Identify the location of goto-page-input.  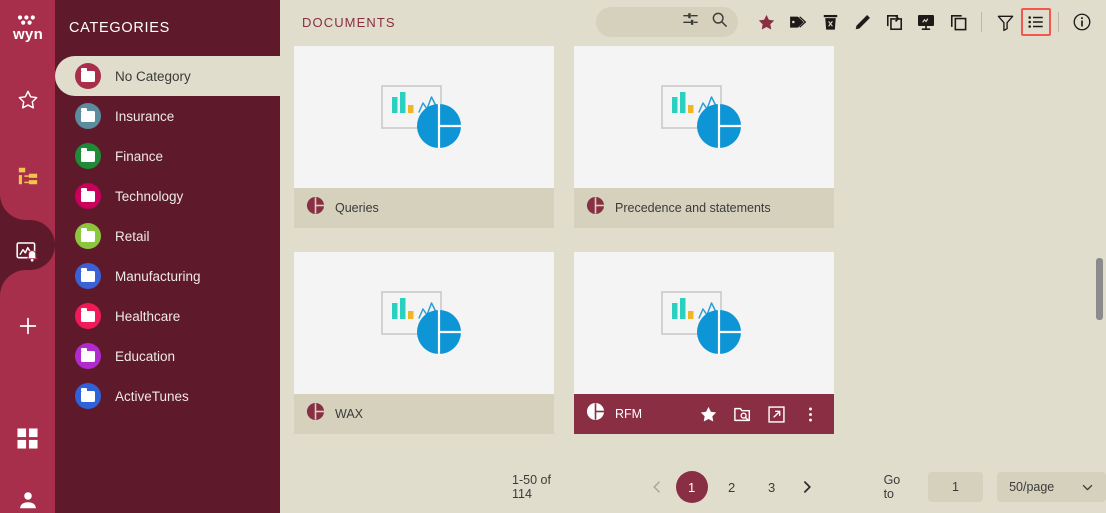
(955, 487).